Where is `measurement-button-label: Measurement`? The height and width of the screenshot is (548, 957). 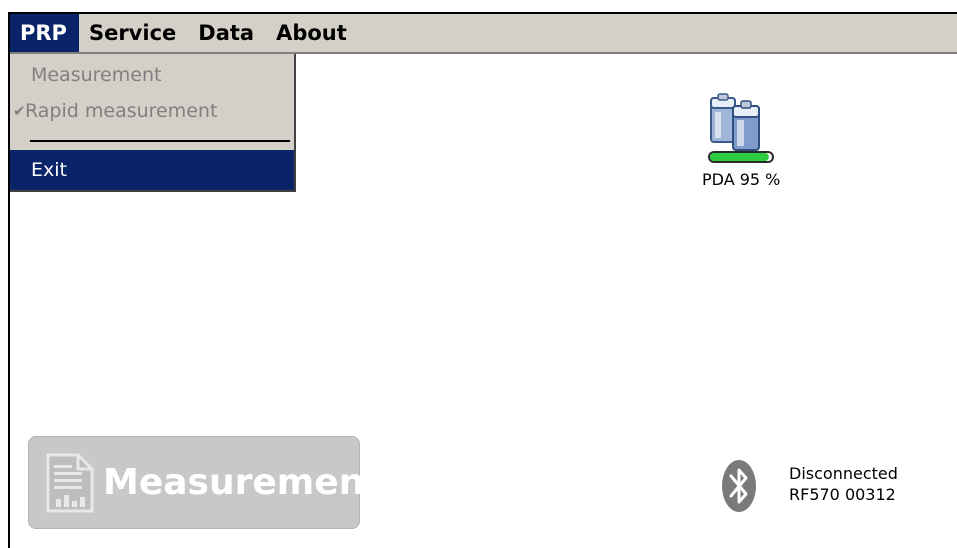
measurement-button-label: Measurement is located at coordinates (242, 482).